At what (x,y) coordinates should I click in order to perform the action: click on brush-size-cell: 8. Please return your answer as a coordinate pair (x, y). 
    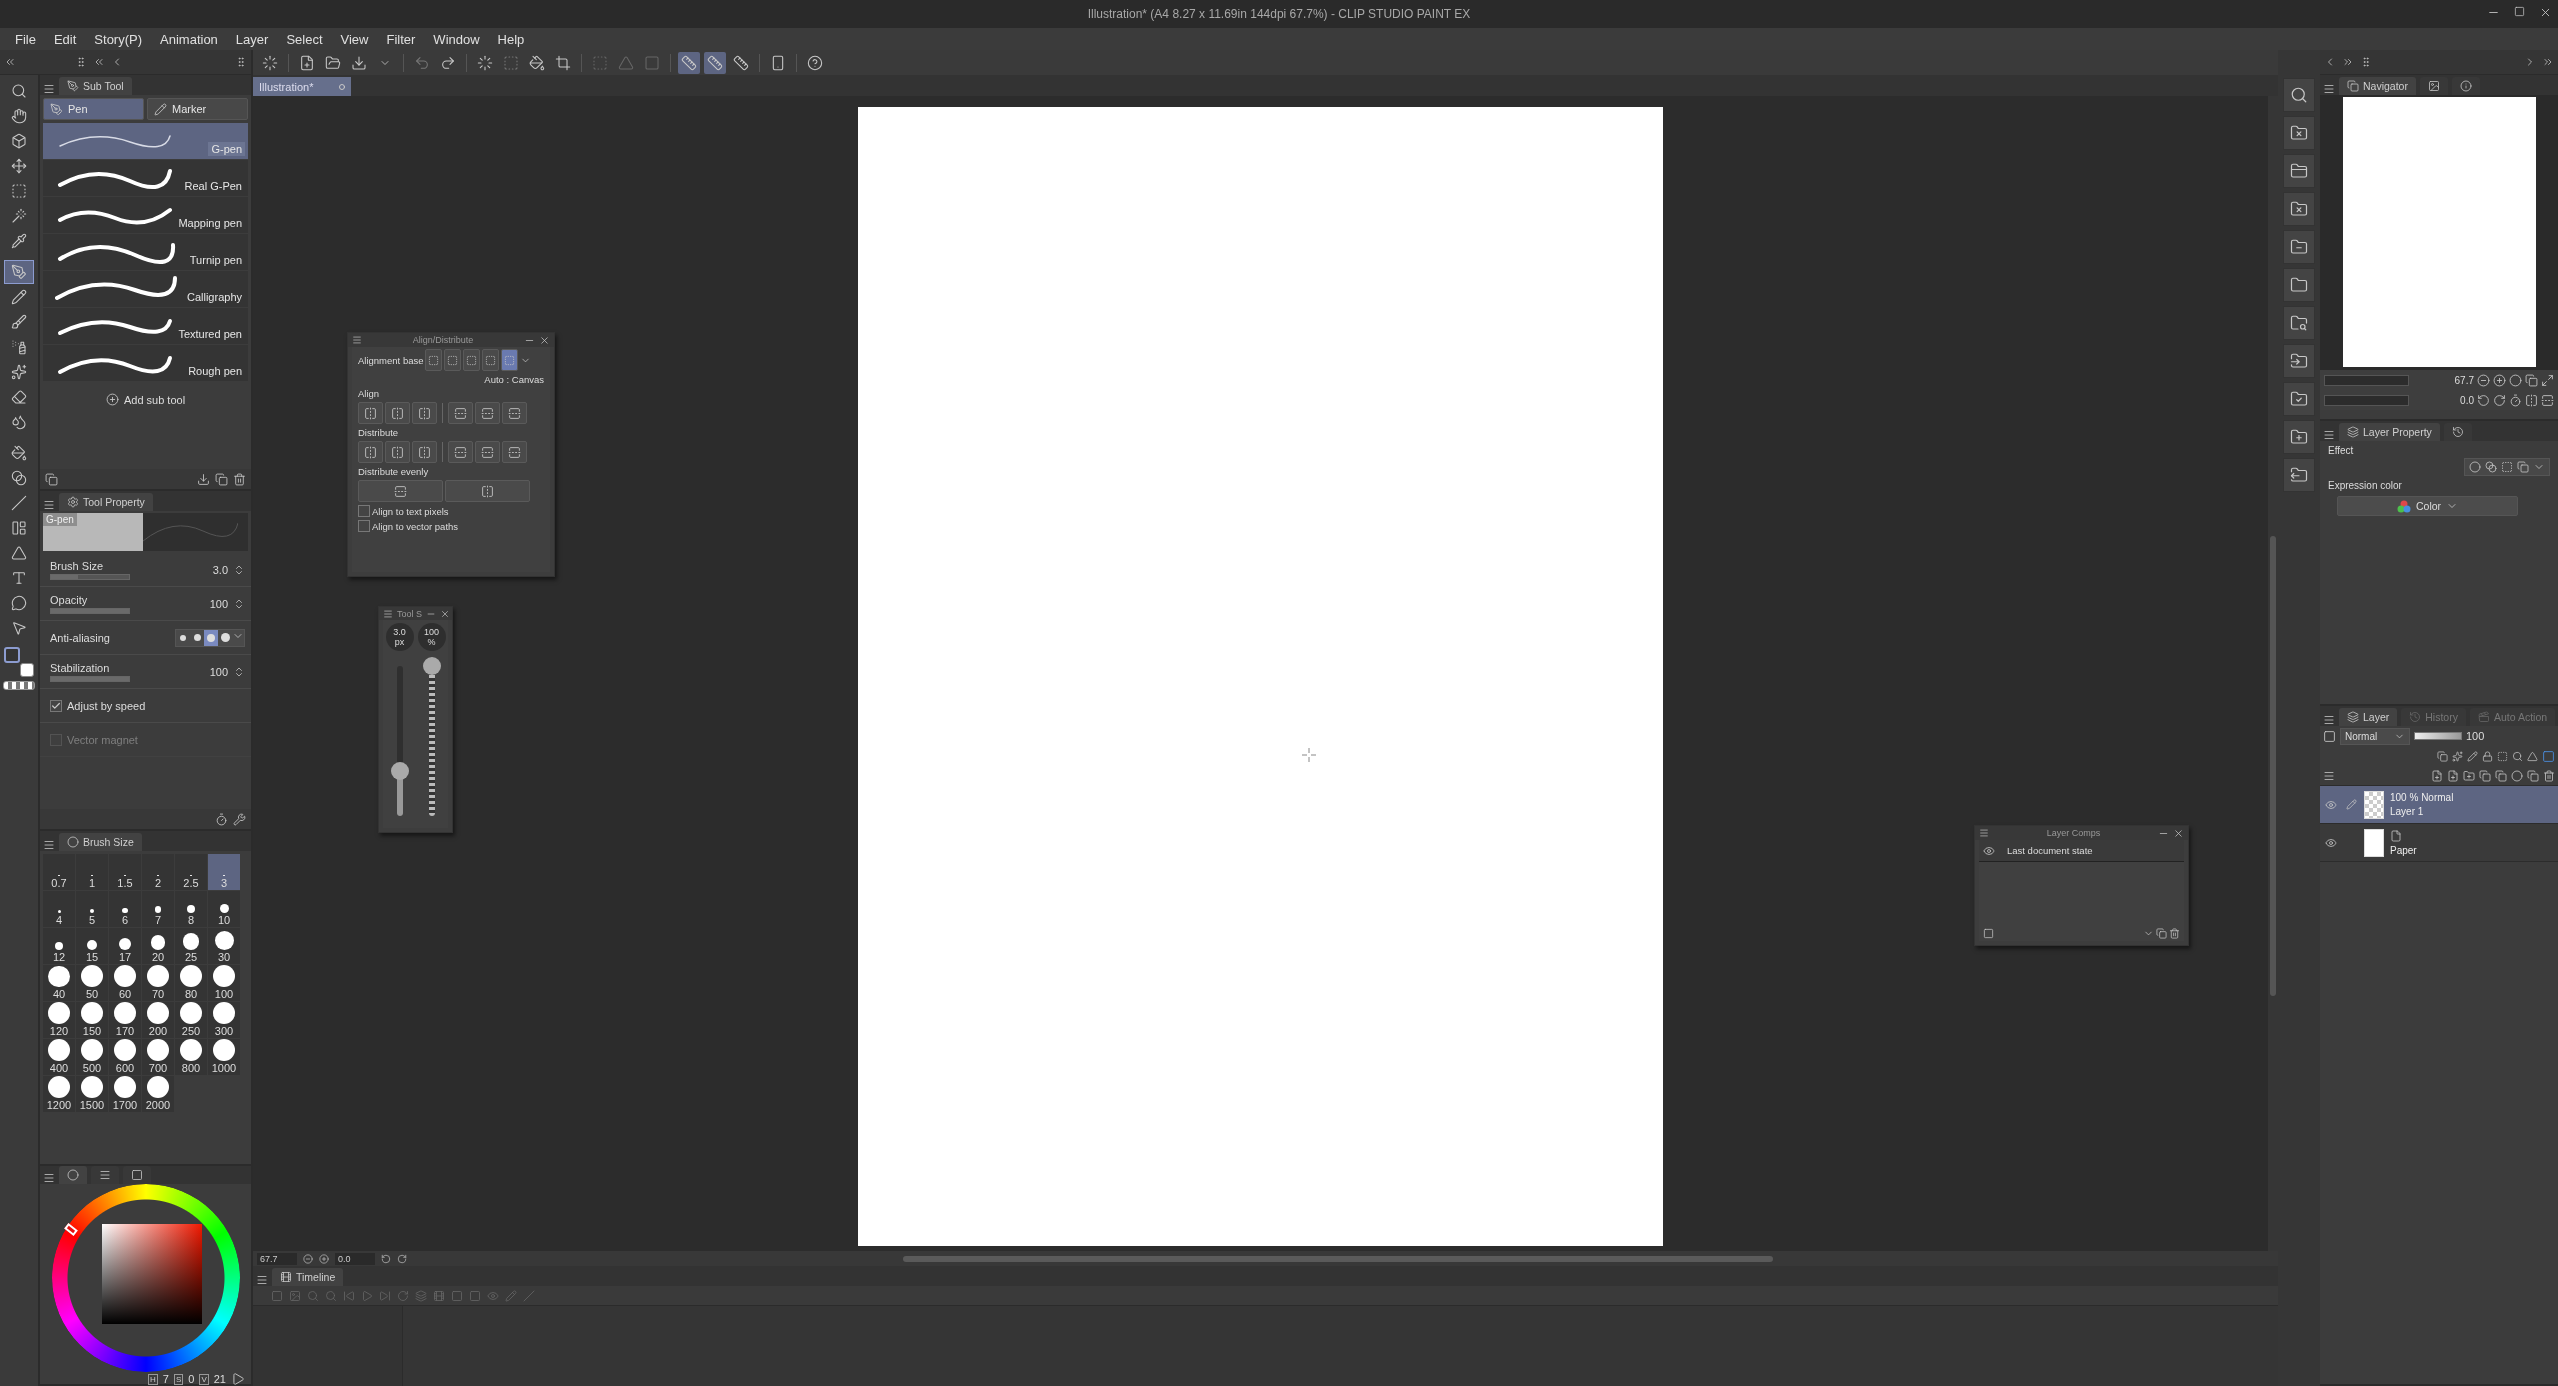
    Looking at the image, I should click on (191, 909).